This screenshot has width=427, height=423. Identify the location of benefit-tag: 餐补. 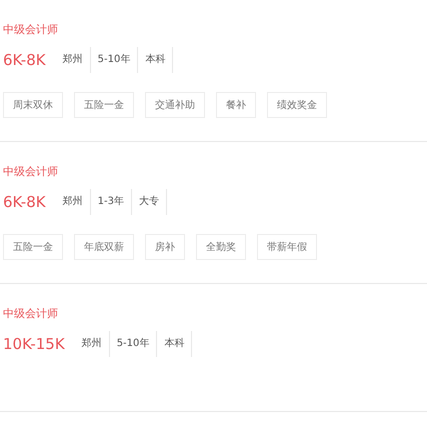
(236, 105).